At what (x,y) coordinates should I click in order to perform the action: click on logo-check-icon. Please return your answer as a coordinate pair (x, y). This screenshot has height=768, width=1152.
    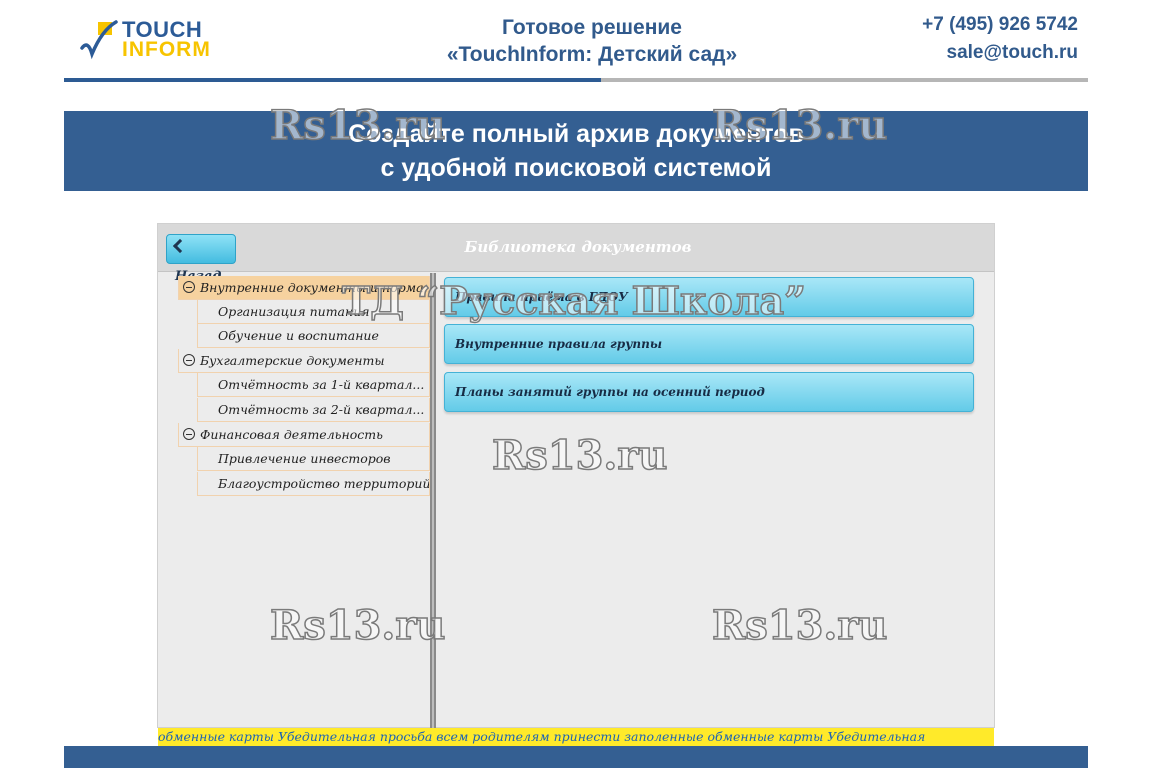
    Looking at the image, I should click on (99, 40).